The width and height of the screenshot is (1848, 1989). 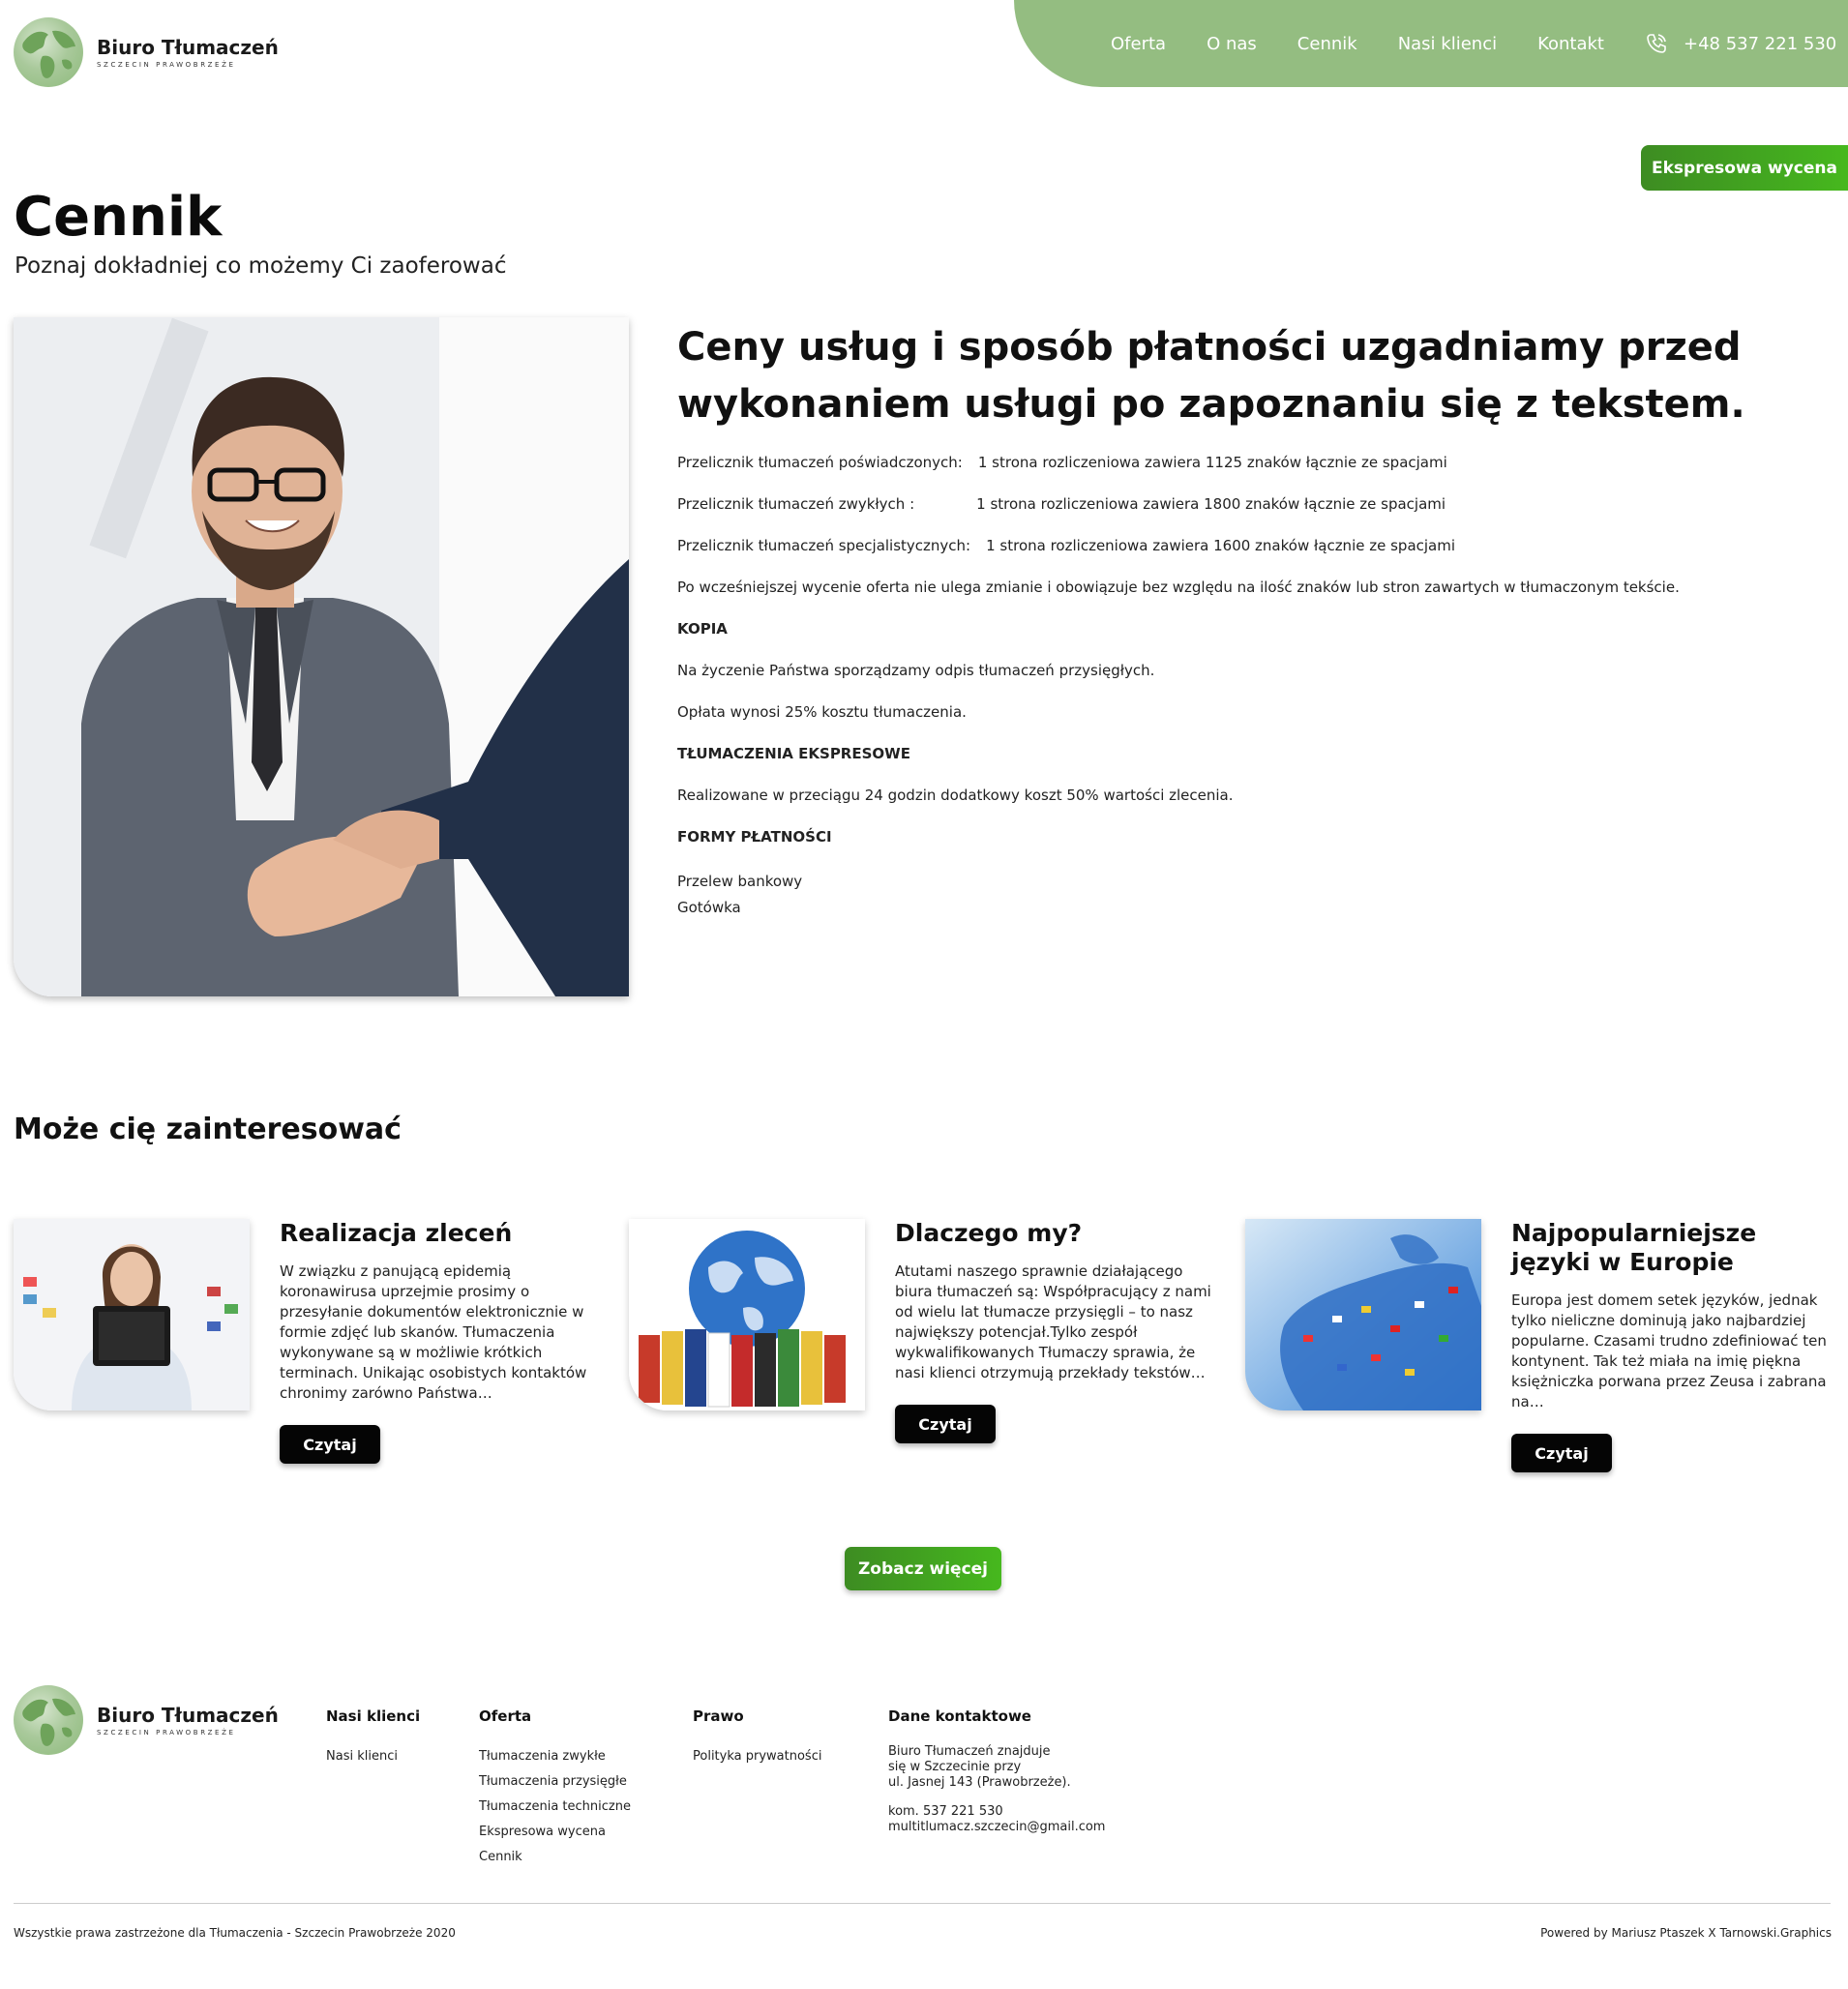 I want to click on nav-item-cennik: Cennik, so click(x=1327, y=44).